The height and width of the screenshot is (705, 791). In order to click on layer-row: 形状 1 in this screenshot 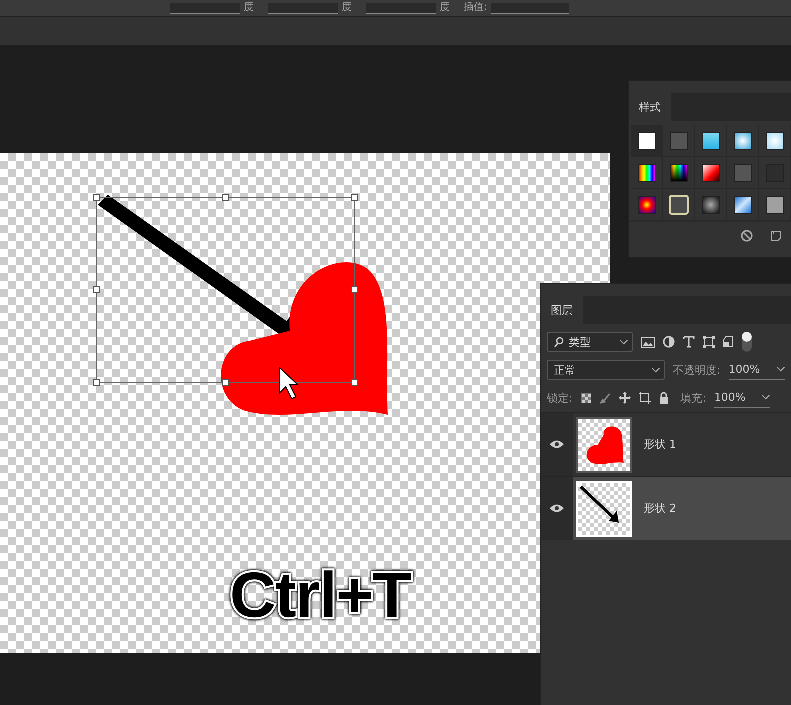, I will do `click(666, 444)`.